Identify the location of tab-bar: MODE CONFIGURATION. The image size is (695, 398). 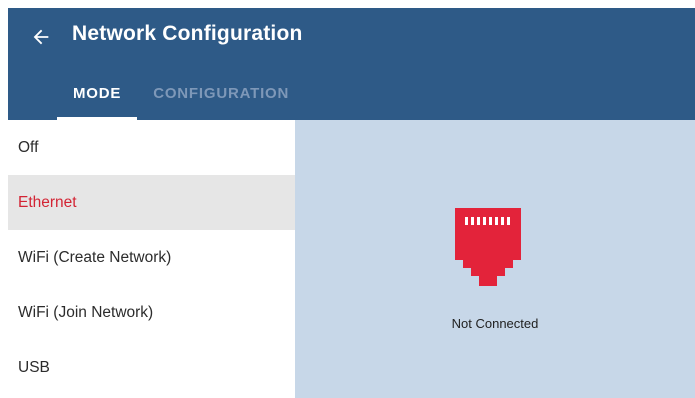
(181, 100).